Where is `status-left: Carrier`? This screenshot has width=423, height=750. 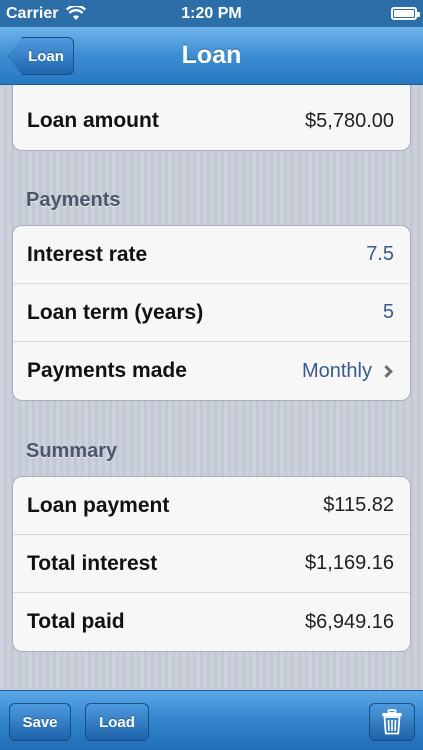
status-left: Carrier is located at coordinates (46, 13).